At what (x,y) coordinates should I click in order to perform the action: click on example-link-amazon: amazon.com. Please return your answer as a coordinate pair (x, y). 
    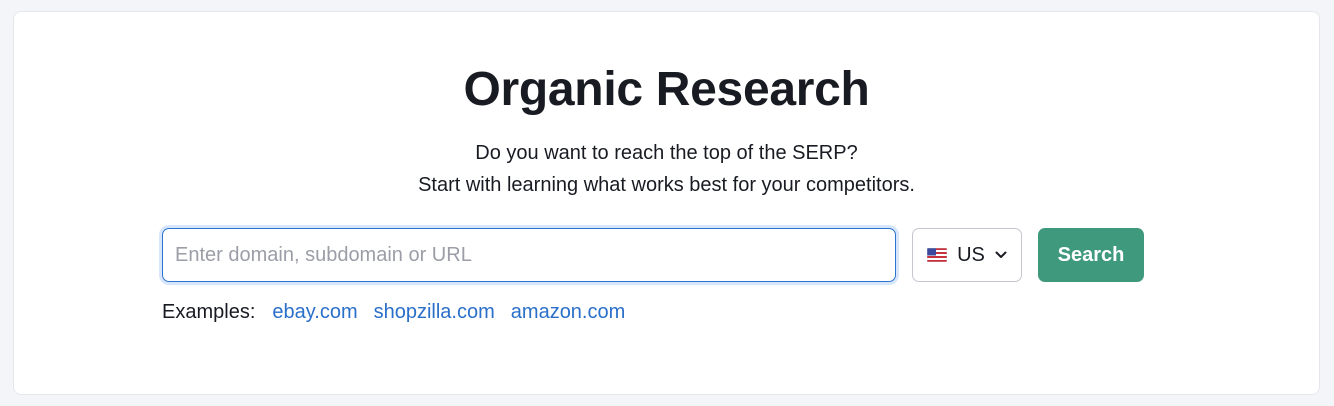
    Looking at the image, I should click on (568, 312).